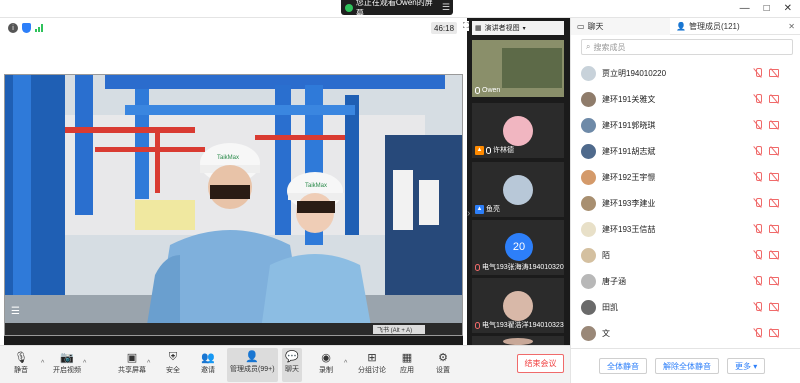 This screenshot has width=800, height=383. Describe the element at coordinates (233, 340) in the screenshot. I see `screen-bottom-bar` at that location.